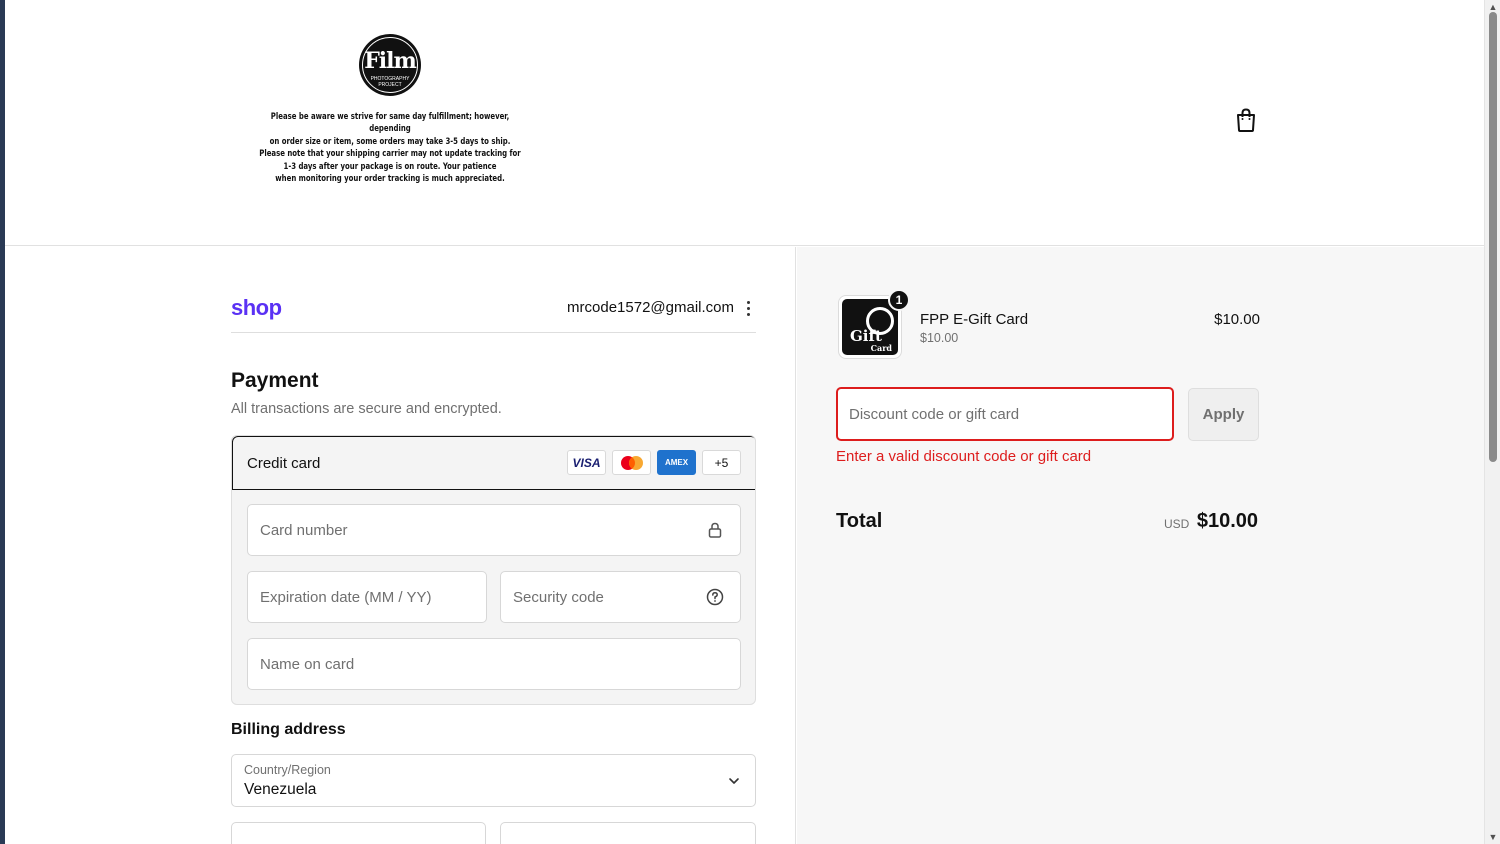  What do you see at coordinates (881, 348) in the screenshot?
I see `thumb-card-text: Card` at bounding box center [881, 348].